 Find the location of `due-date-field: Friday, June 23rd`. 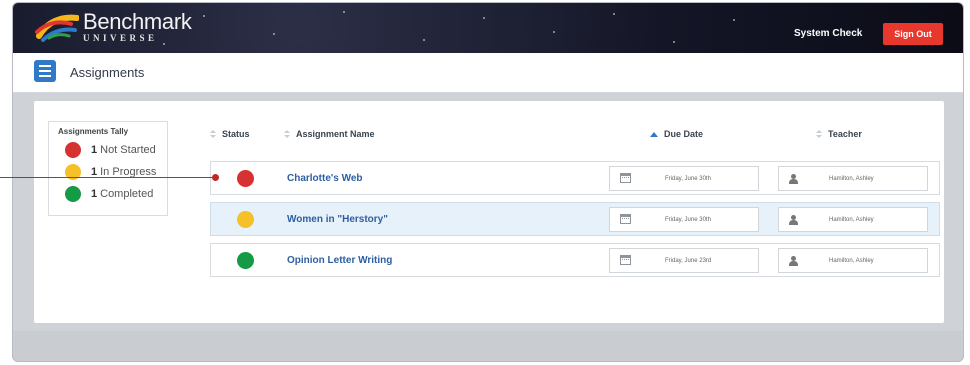

due-date-field: Friday, June 23rd is located at coordinates (684, 260).